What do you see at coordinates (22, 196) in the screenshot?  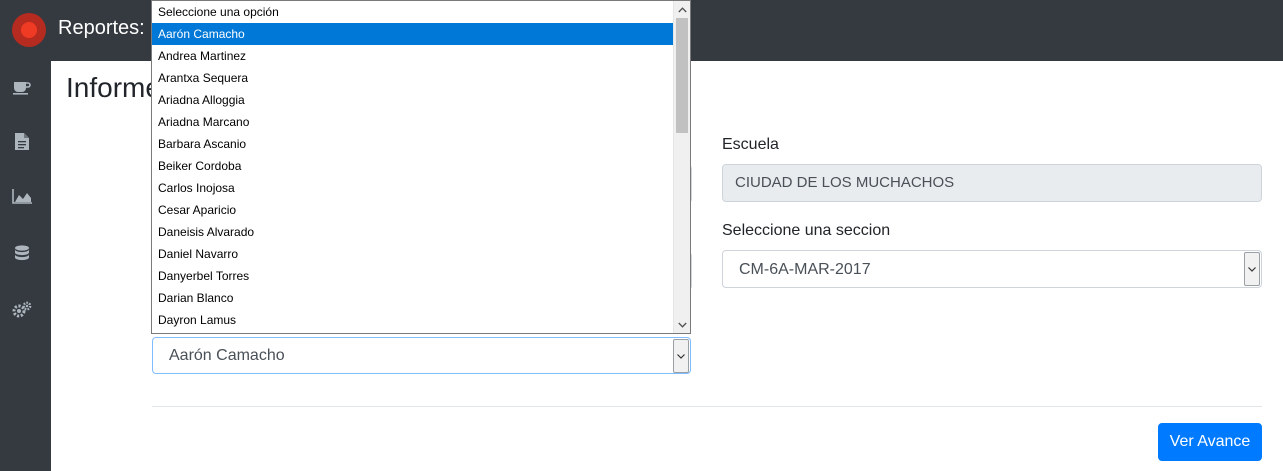 I see `area-chart-icon` at bounding box center [22, 196].